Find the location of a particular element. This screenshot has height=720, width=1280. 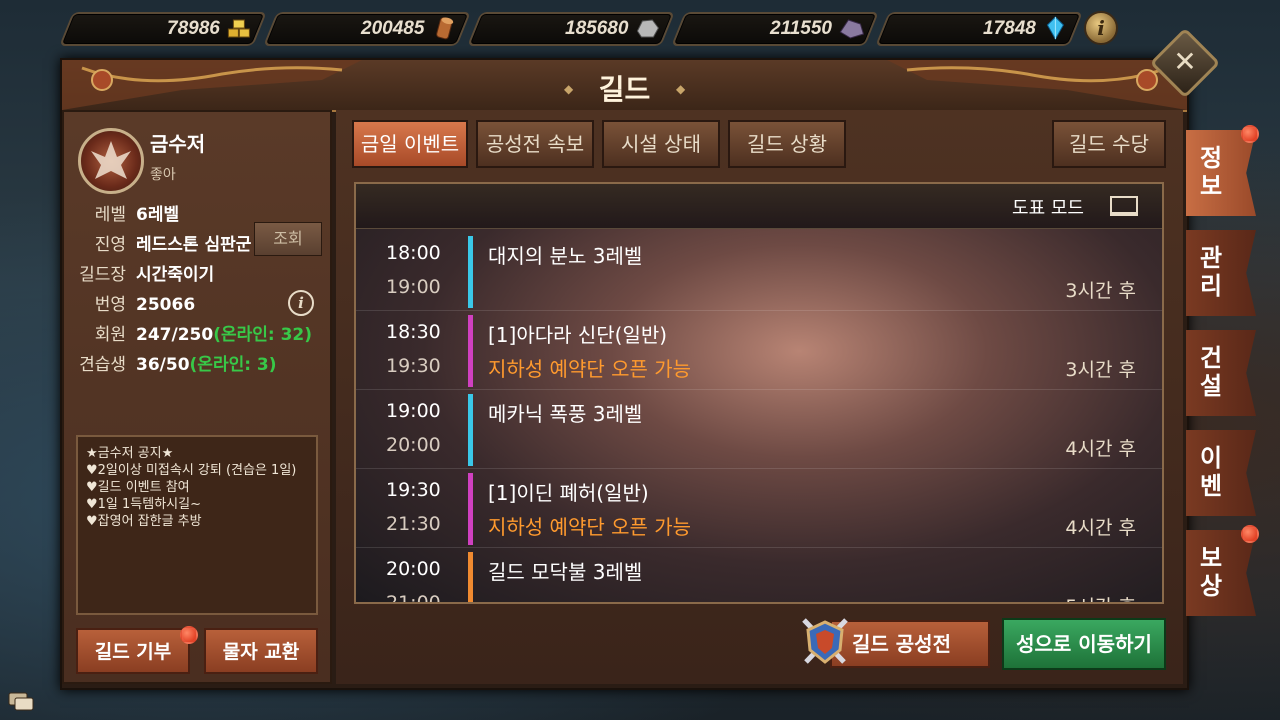

side-tab-manage: 관리 is located at coordinates (1221, 273).